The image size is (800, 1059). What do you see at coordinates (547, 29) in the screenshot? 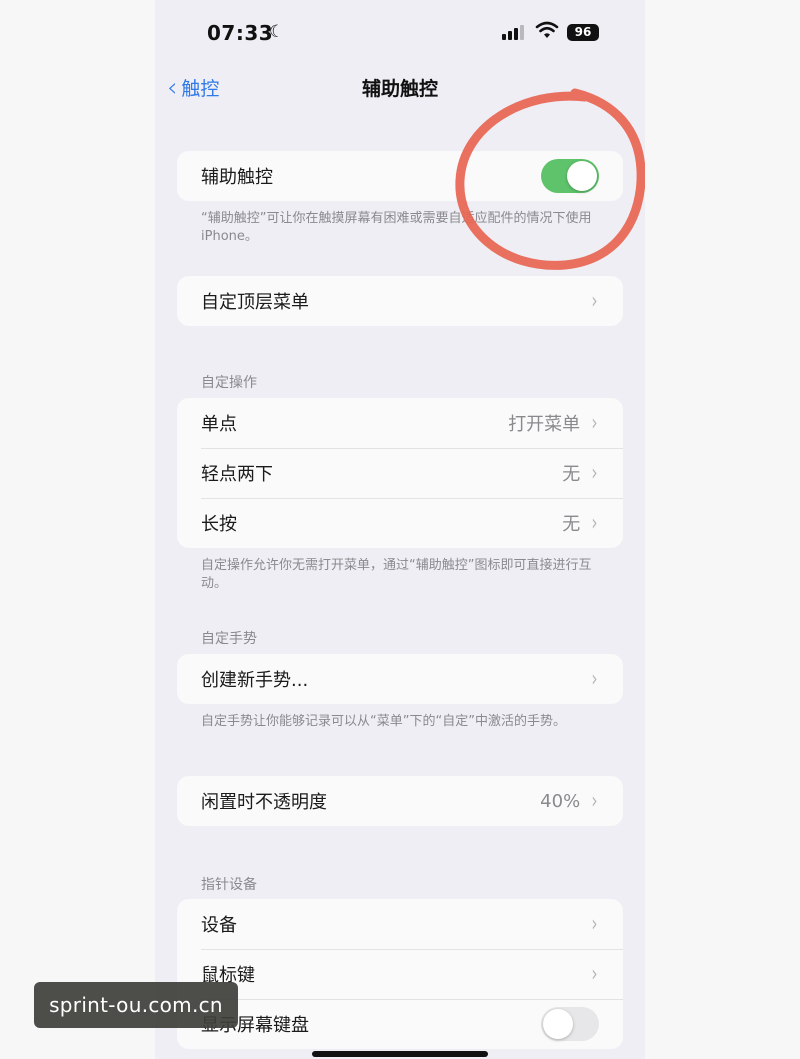
I see `wifi-icon` at bounding box center [547, 29].